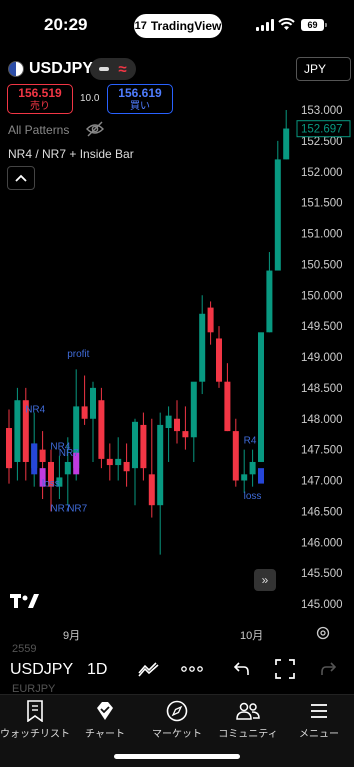 The width and height of the screenshot is (354, 767). Describe the element at coordinates (252, 636) in the screenshot. I see `x-axis-label: 10月` at that location.